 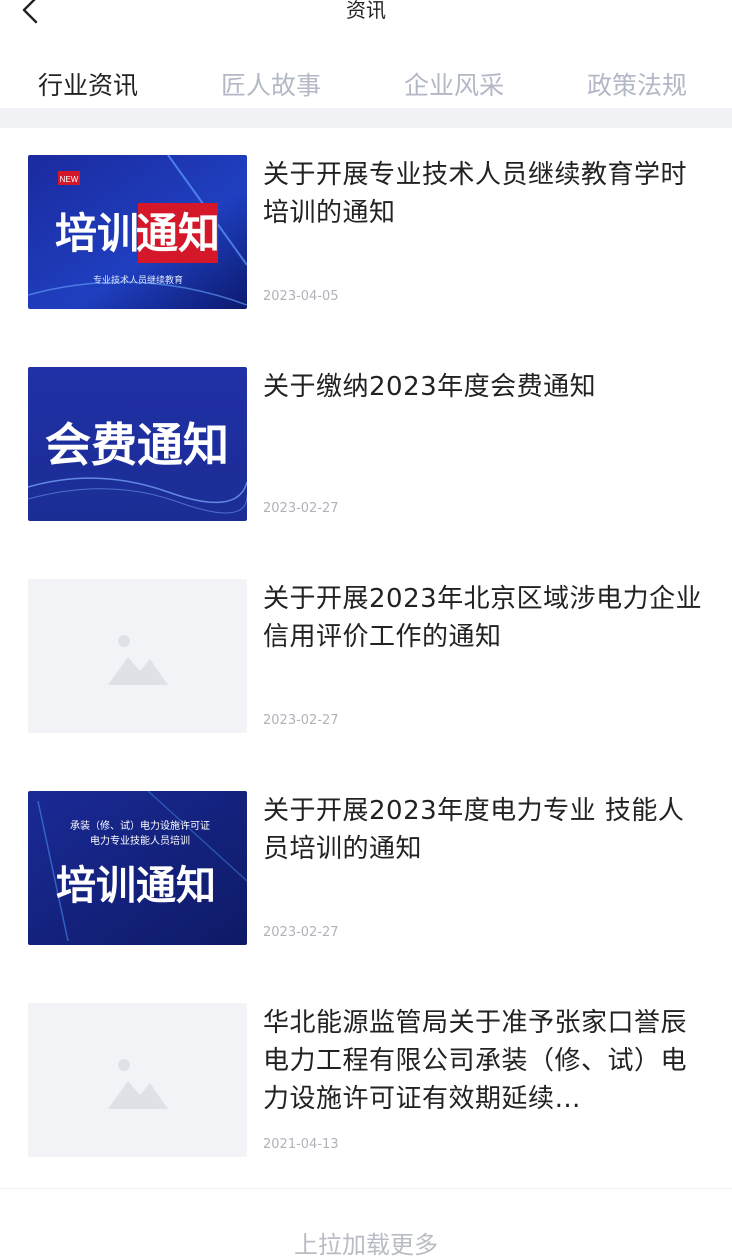 What do you see at coordinates (483, 618) in the screenshot?
I see `article-title: 关于开展2023年北京区域涉电力企业 信用评价工作的通知` at bounding box center [483, 618].